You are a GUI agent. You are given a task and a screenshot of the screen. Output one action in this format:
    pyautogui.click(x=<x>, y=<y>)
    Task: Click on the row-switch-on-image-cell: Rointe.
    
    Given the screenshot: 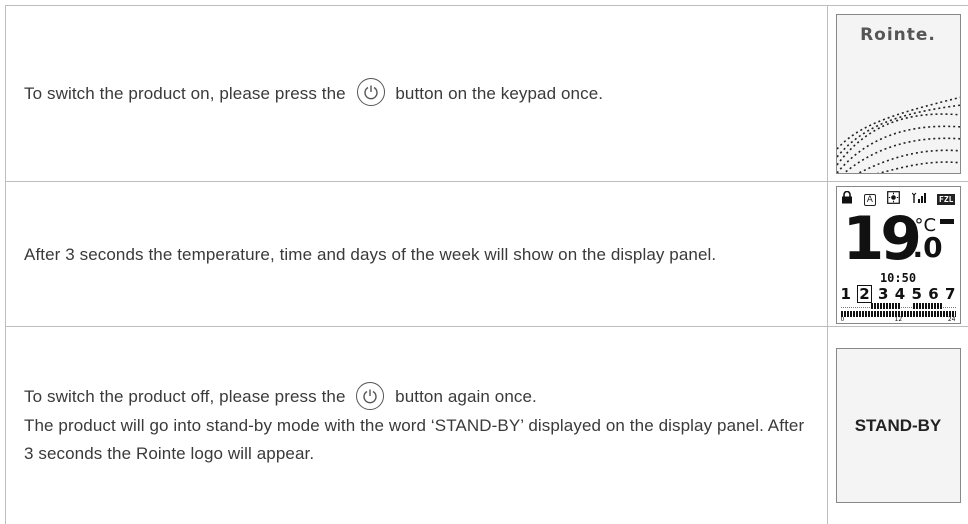 What is the action you would take?
    pyautogui.click(x=898, y=94)
    